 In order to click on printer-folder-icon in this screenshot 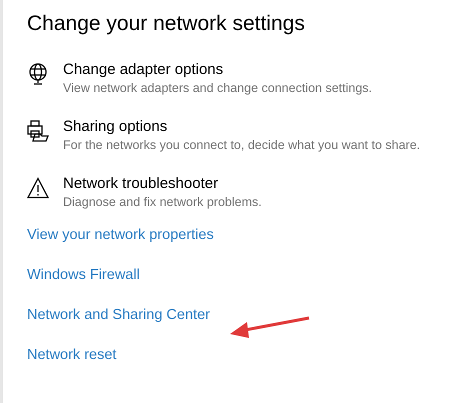, I will do `click(38, 131)`.